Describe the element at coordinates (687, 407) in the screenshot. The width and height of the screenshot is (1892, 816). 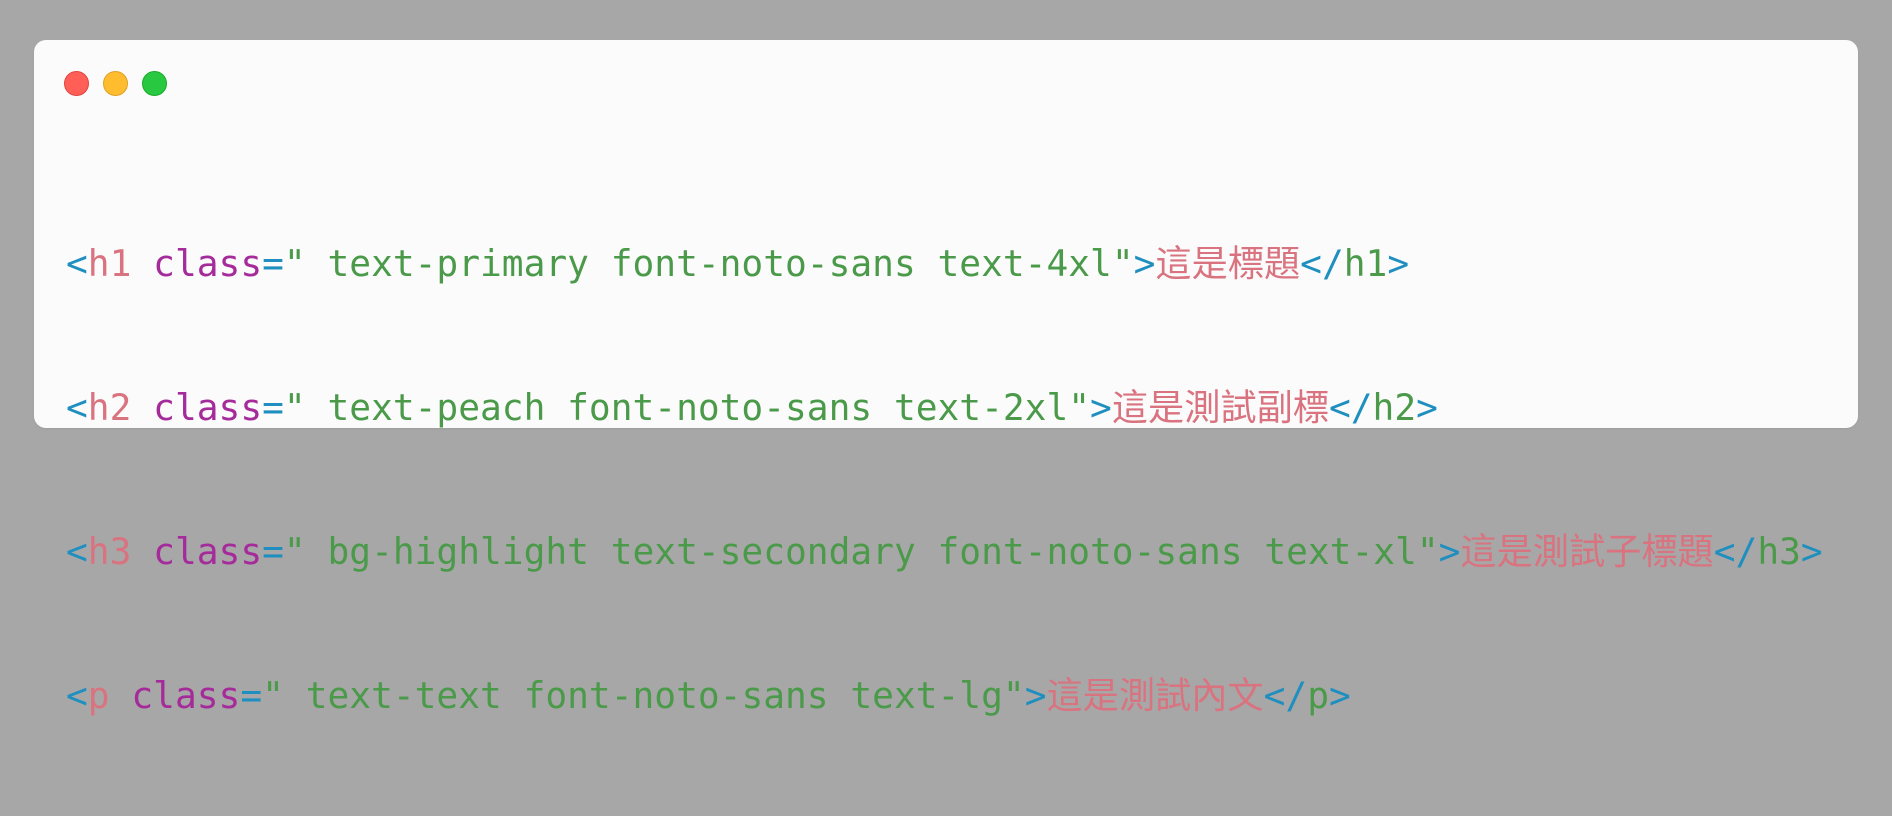
I see `attribute-value: text-peach font-noto-sans text-2xl` at that location.